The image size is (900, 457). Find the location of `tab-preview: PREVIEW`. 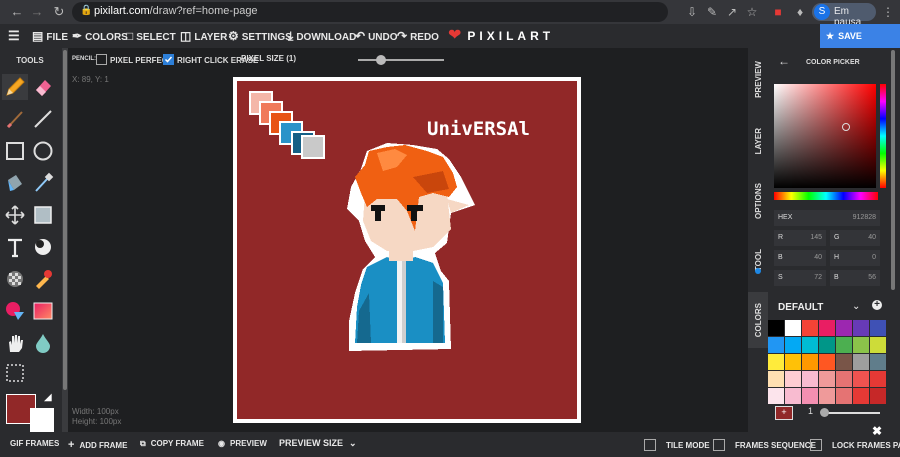

tab-preview: PREVIEW is located at coordinates (758, 79).